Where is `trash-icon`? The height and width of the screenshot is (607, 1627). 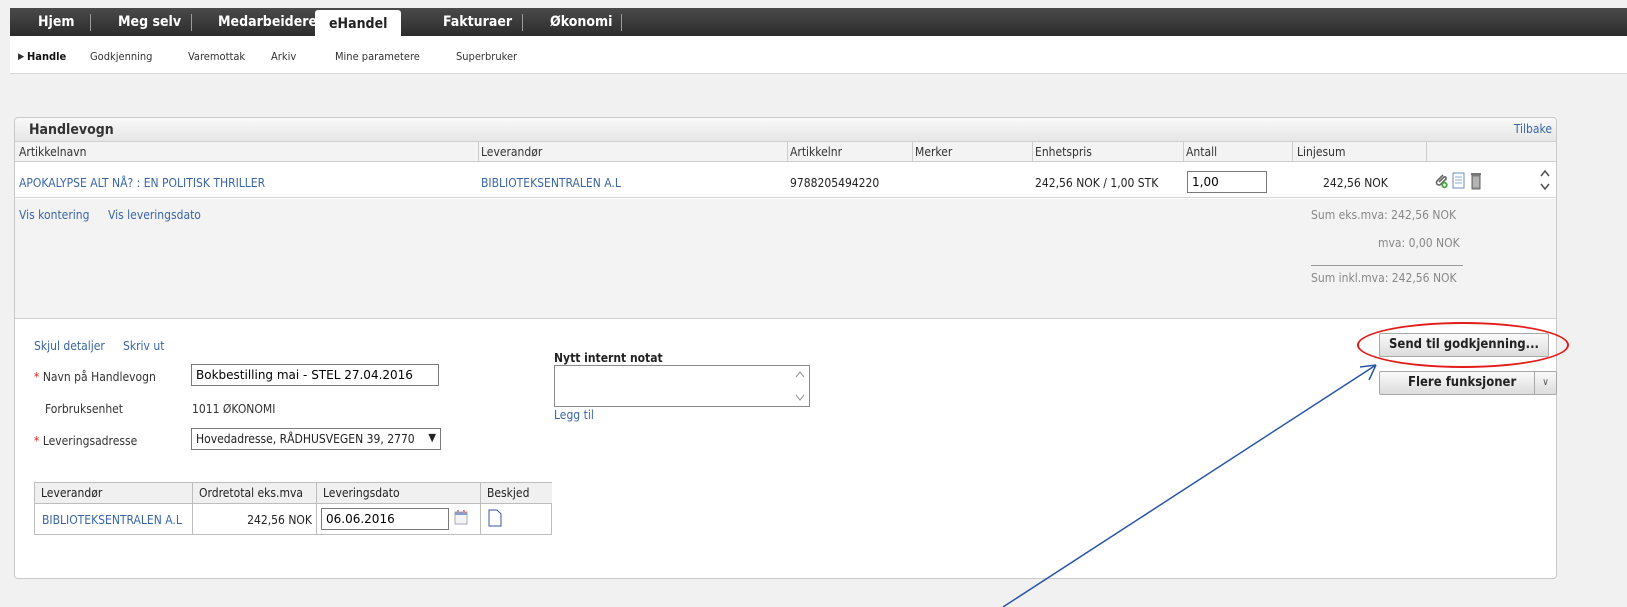 trash-icon is located at coordinates (1476, 180).